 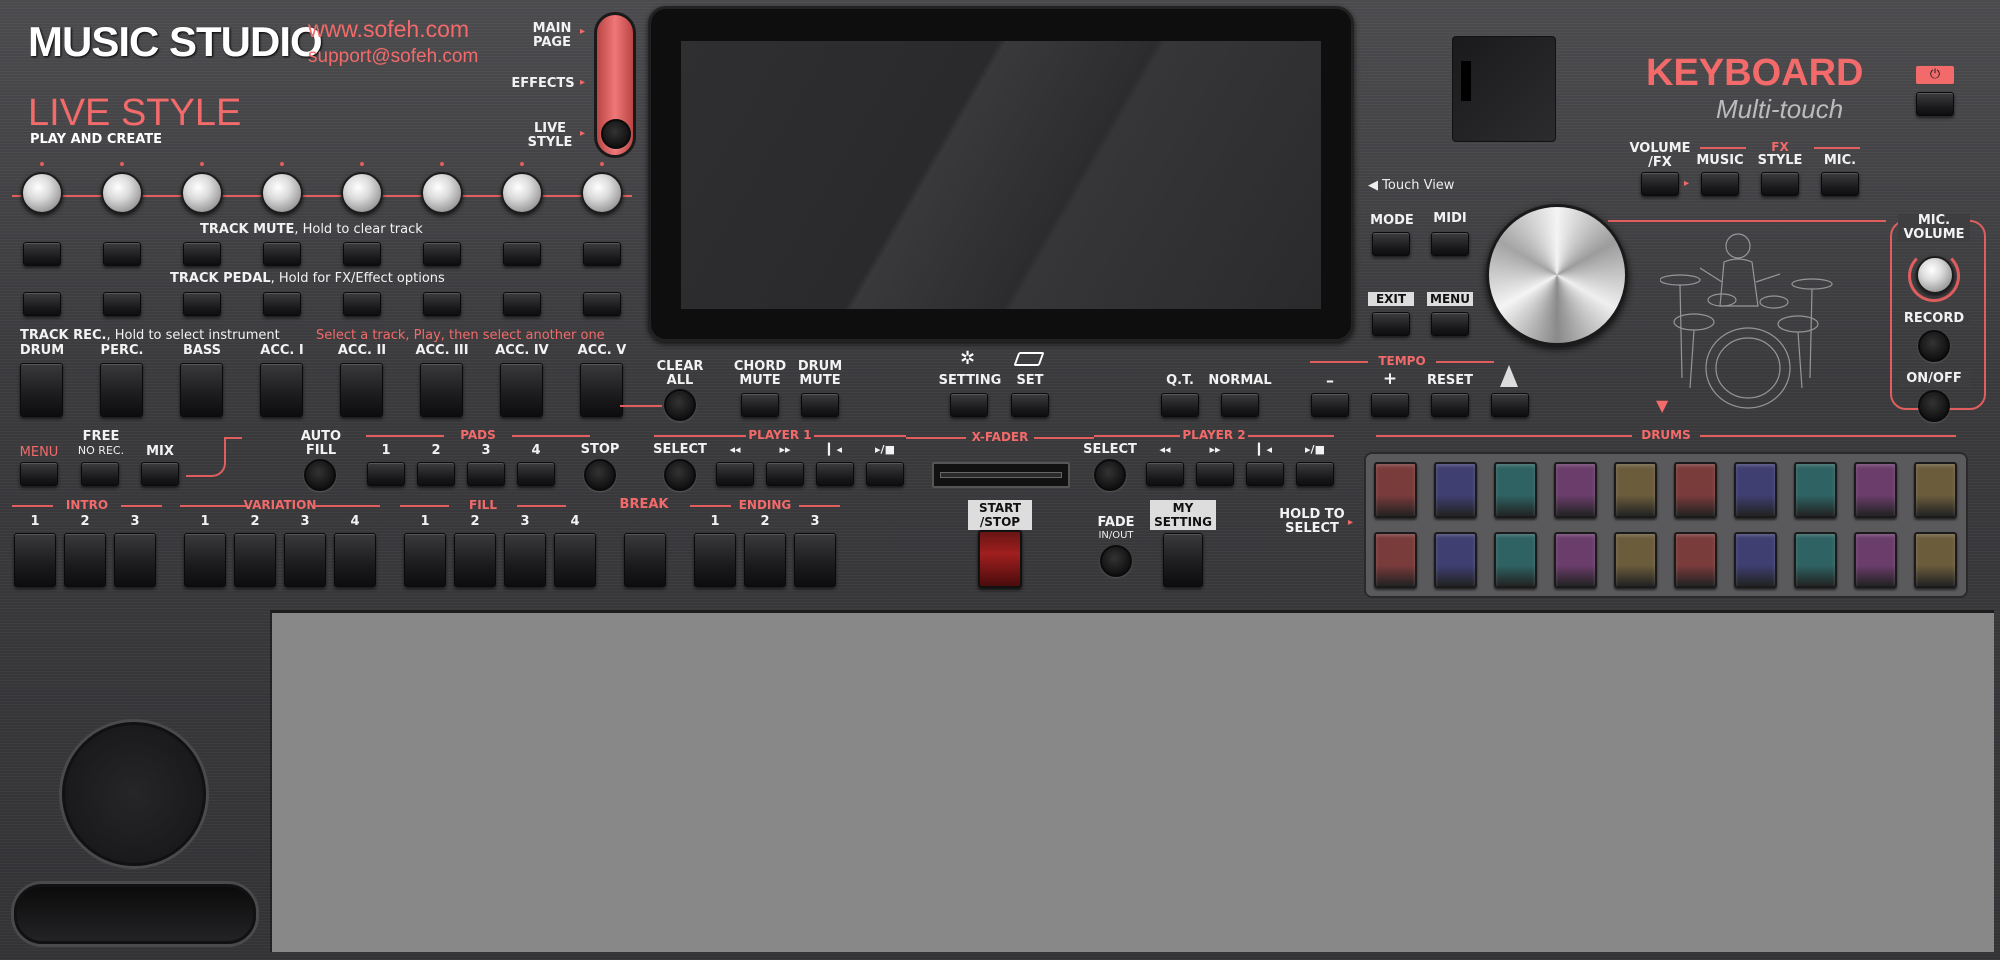 I want to click on metronome-button, so click(x=1510, y=405).